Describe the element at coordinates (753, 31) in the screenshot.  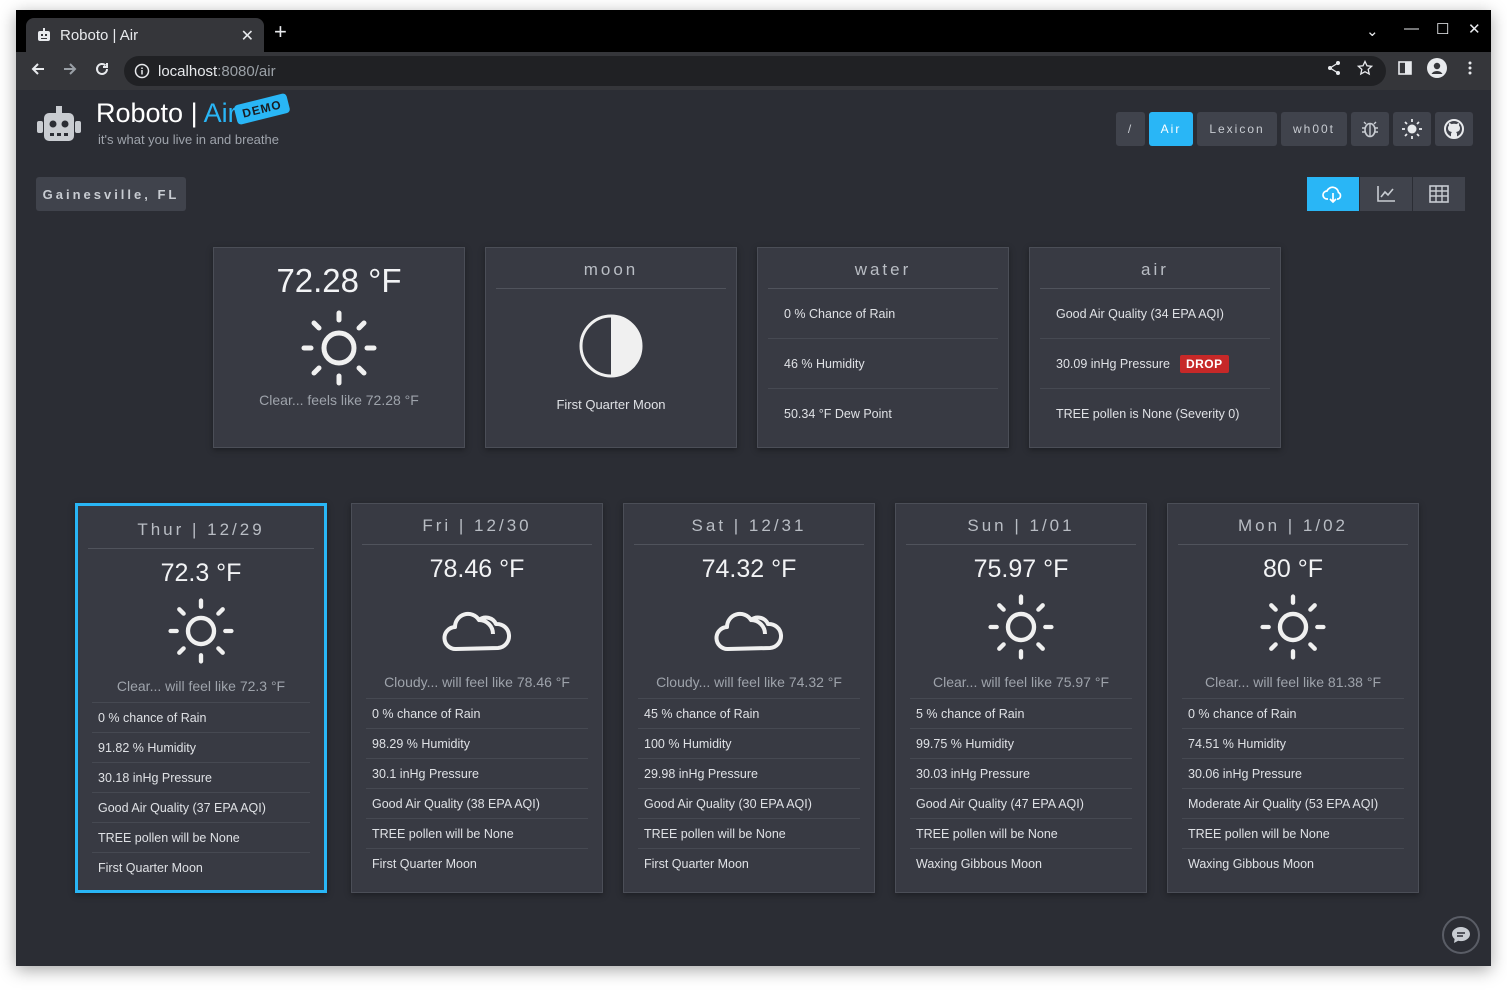
I see `tab-bar: Roboto | Air ✕ + ⌄ — ☐ ✕` at that location.